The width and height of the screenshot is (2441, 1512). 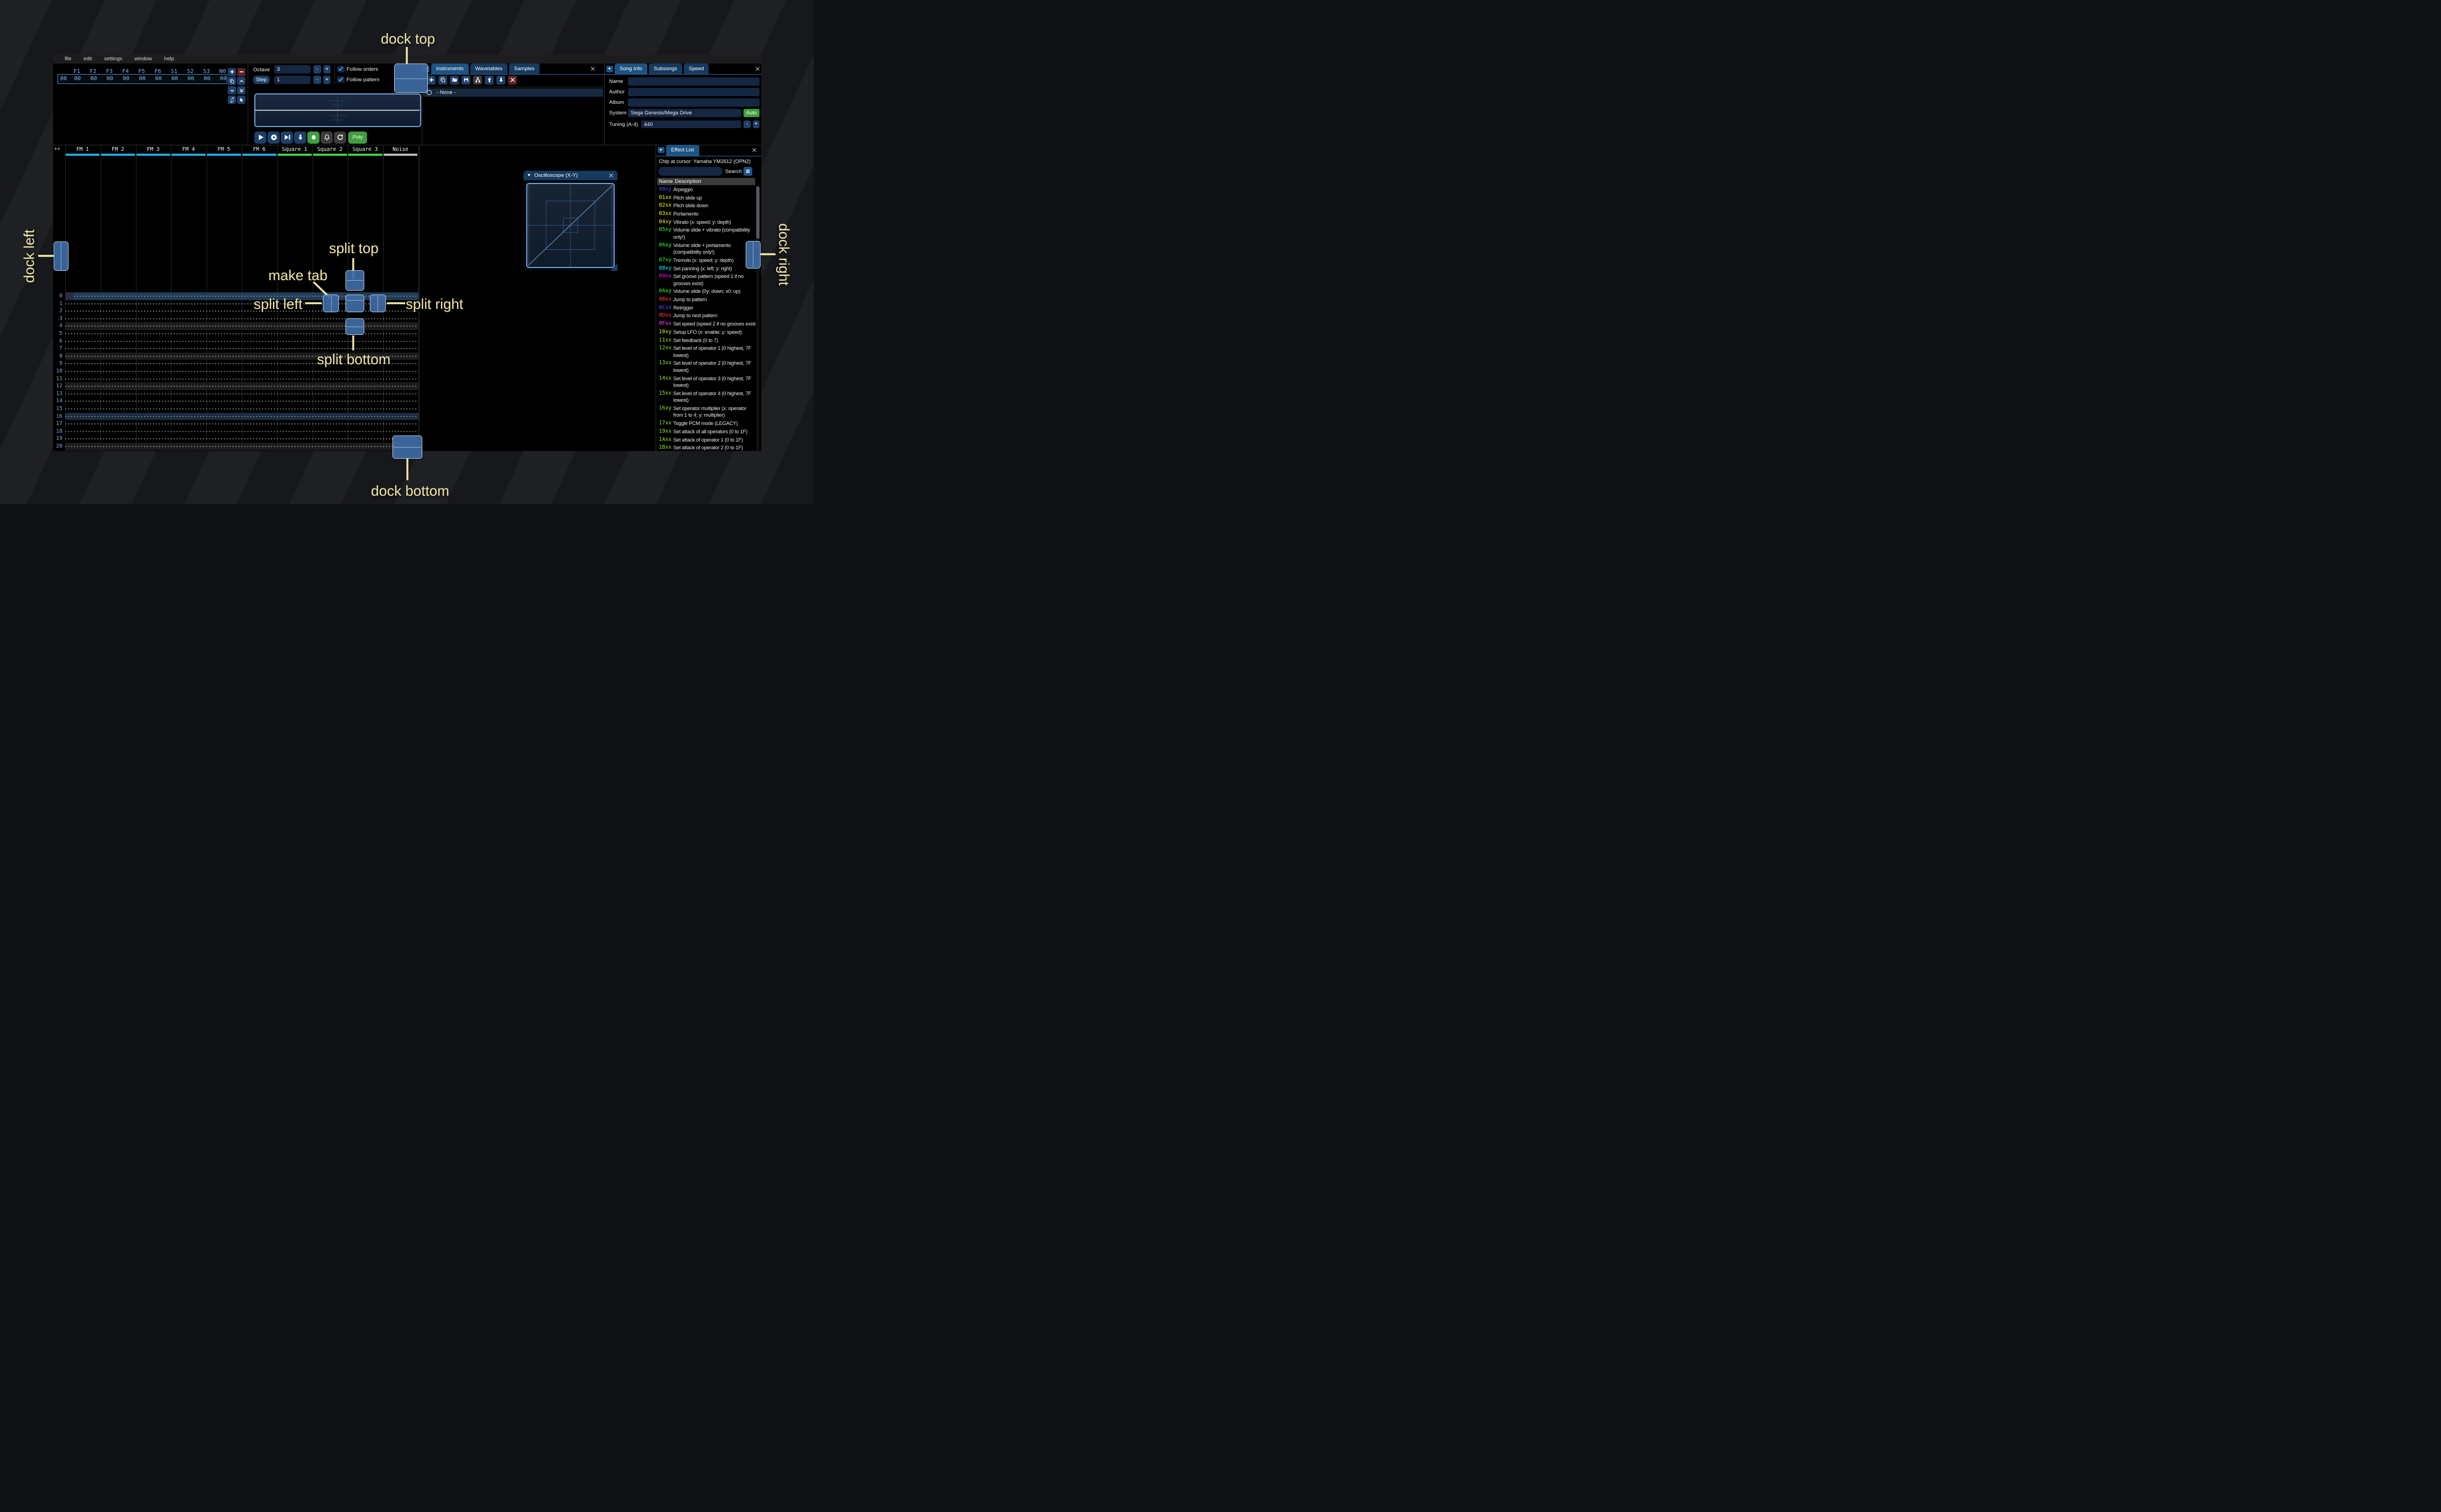 I want to click on add-instrument-button, so click(x=431, y=80).